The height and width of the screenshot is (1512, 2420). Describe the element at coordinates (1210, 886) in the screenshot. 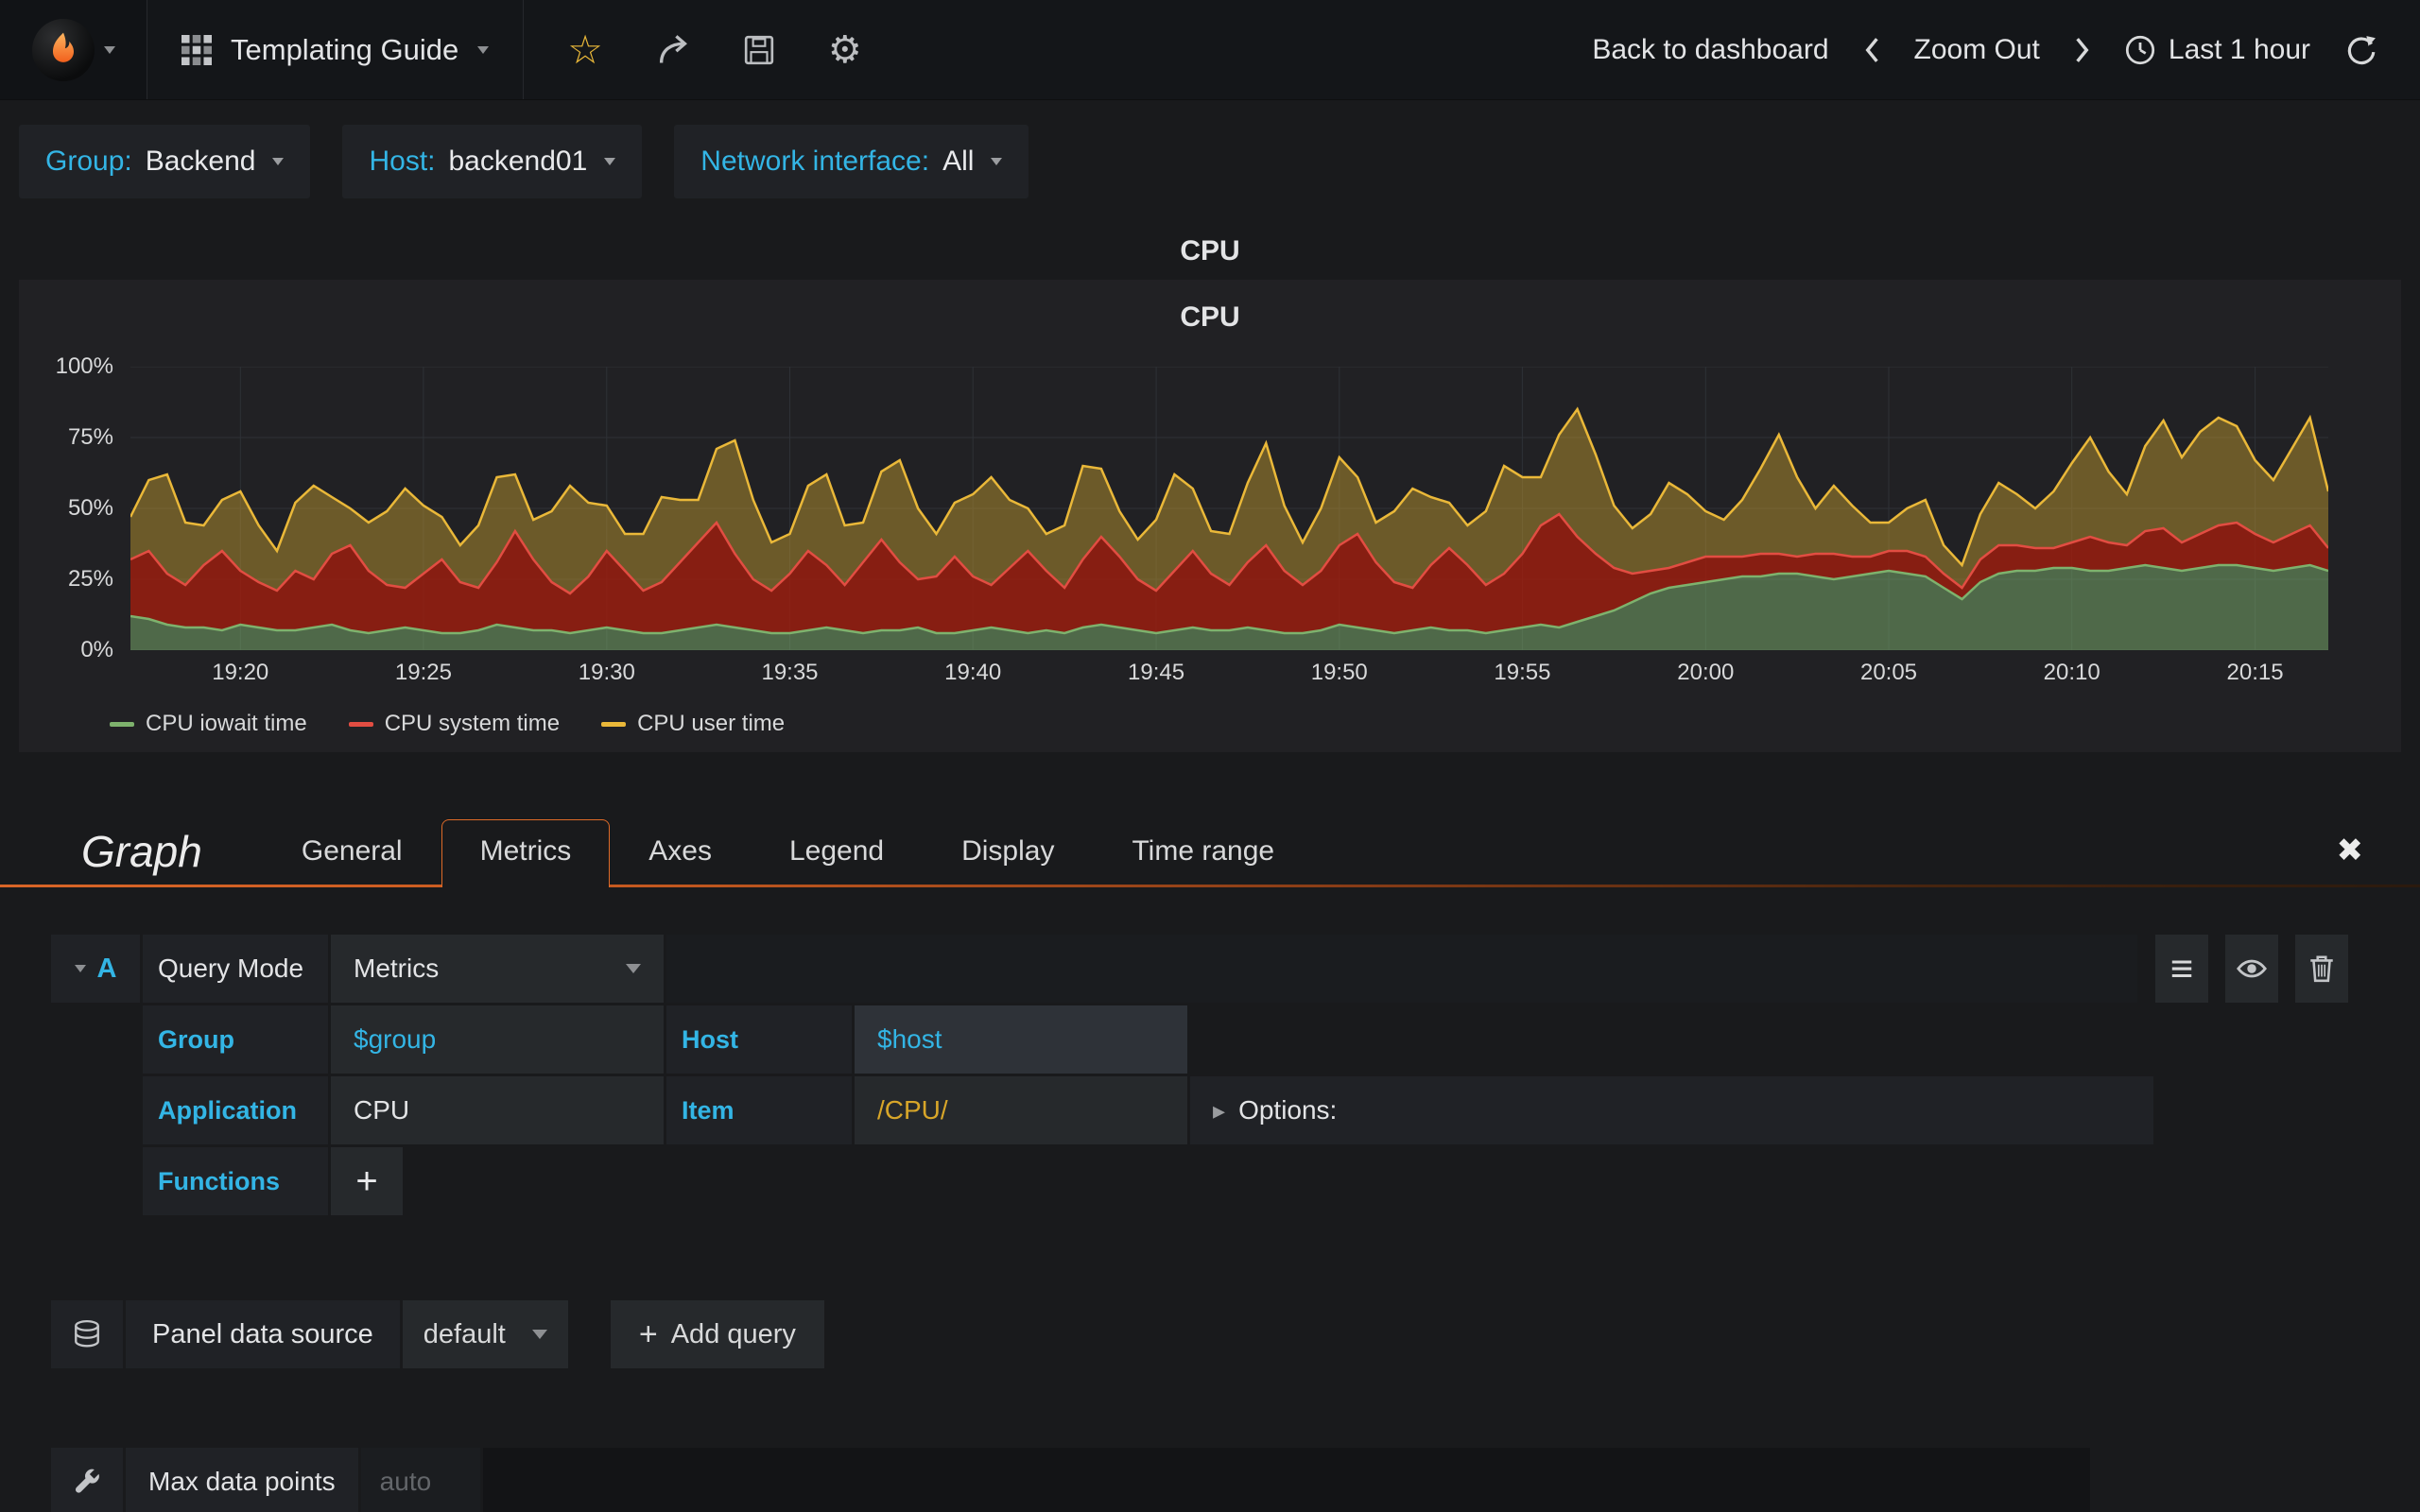

I see `tab-underline` at that location.